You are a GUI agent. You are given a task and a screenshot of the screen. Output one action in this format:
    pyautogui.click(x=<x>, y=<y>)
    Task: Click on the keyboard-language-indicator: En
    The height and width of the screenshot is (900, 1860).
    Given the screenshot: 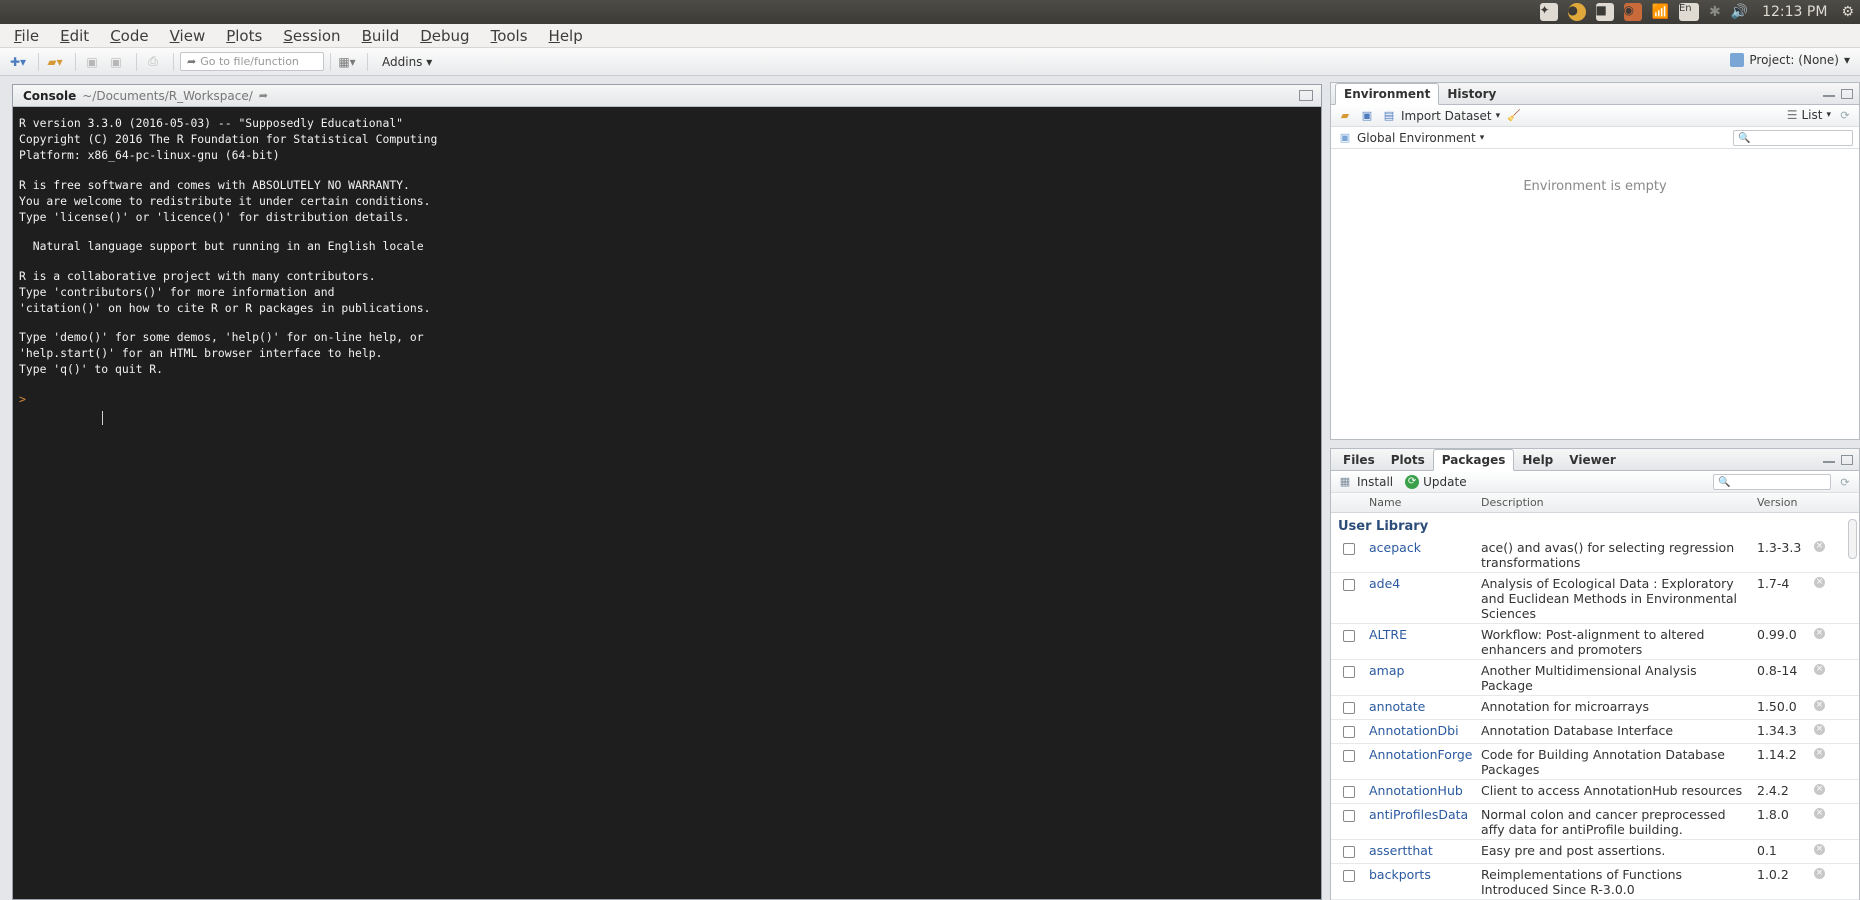 What is the action you would take?
    pyautogui.click(x=1688, y=12)
    